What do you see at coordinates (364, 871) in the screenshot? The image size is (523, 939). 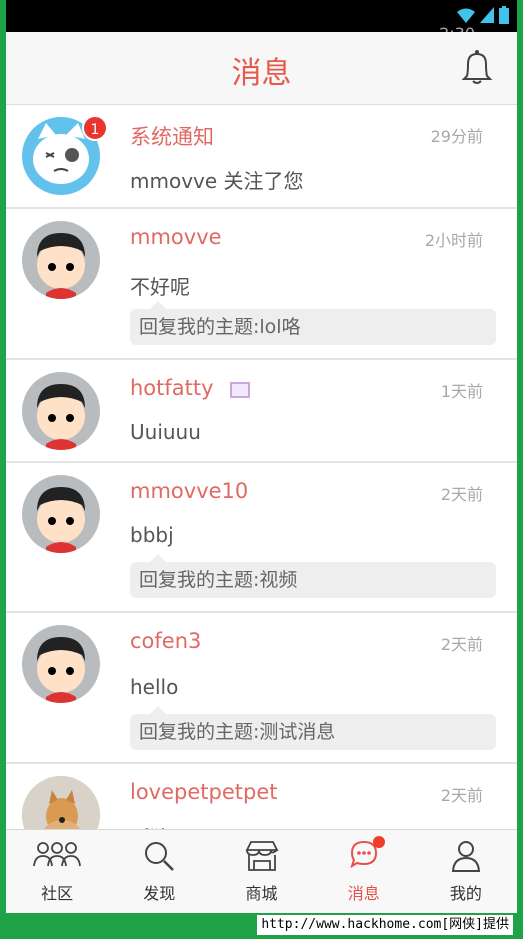 I see `tab-messages: 消息` at bounding box center [364, 871].